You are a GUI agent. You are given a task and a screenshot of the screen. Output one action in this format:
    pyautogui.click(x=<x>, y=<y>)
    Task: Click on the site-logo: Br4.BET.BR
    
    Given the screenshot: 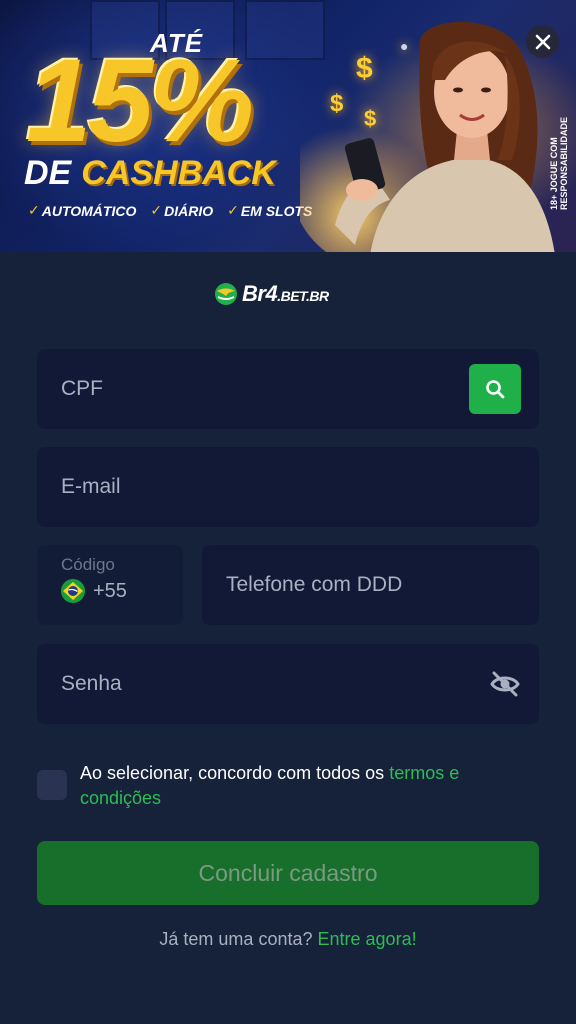 What is the action you would take?
    pyautogui.click(x=271, y=294)
    